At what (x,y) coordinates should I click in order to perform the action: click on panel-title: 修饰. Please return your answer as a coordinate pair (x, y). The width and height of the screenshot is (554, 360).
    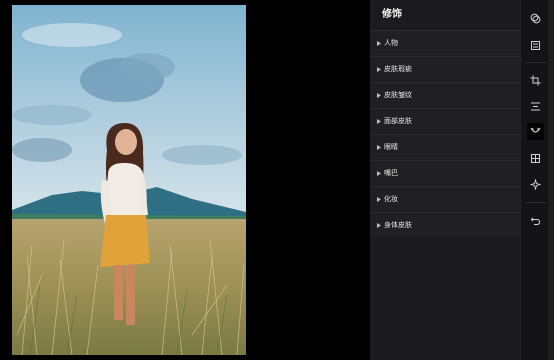
    Looking at the image, I should click on (392, 14).